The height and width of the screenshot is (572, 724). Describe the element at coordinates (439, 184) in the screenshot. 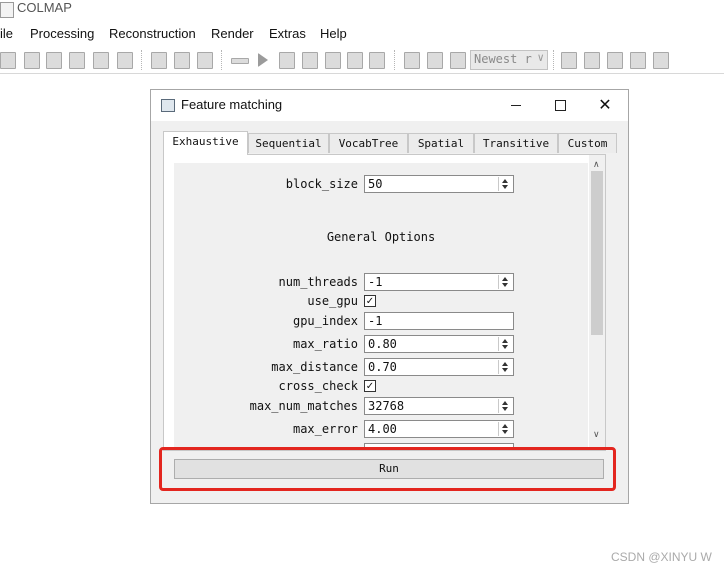

I see `block-size-field: 50` at that location.